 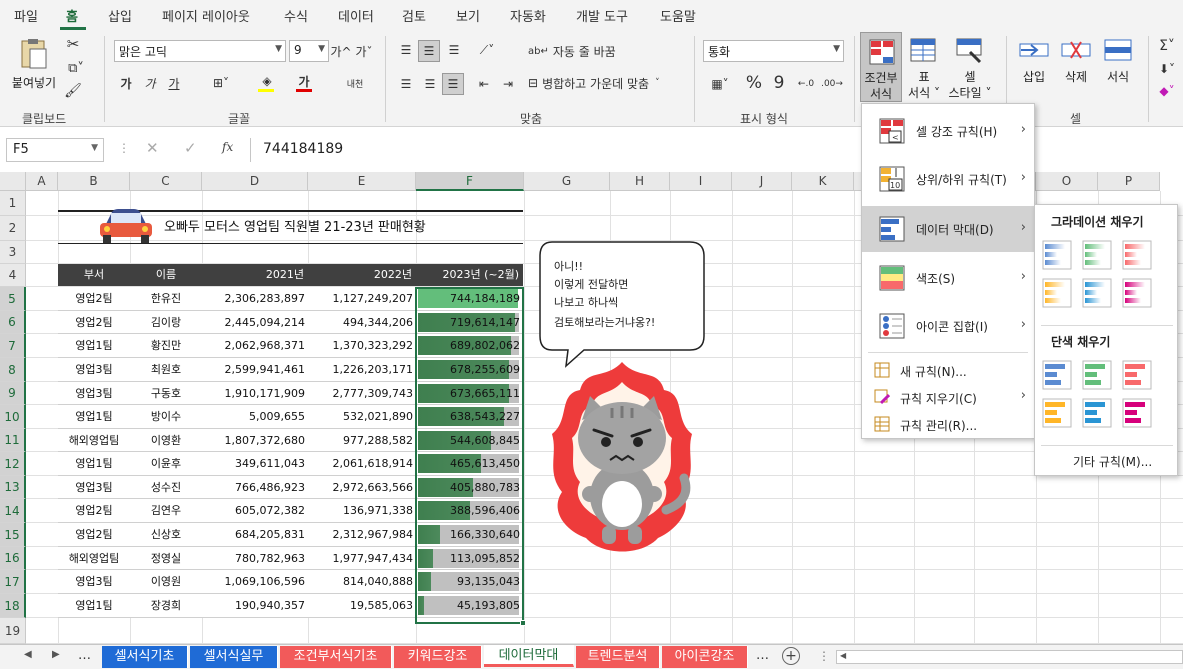 I want to click on phonetic-button: 내천, so click(x=355, y=83).